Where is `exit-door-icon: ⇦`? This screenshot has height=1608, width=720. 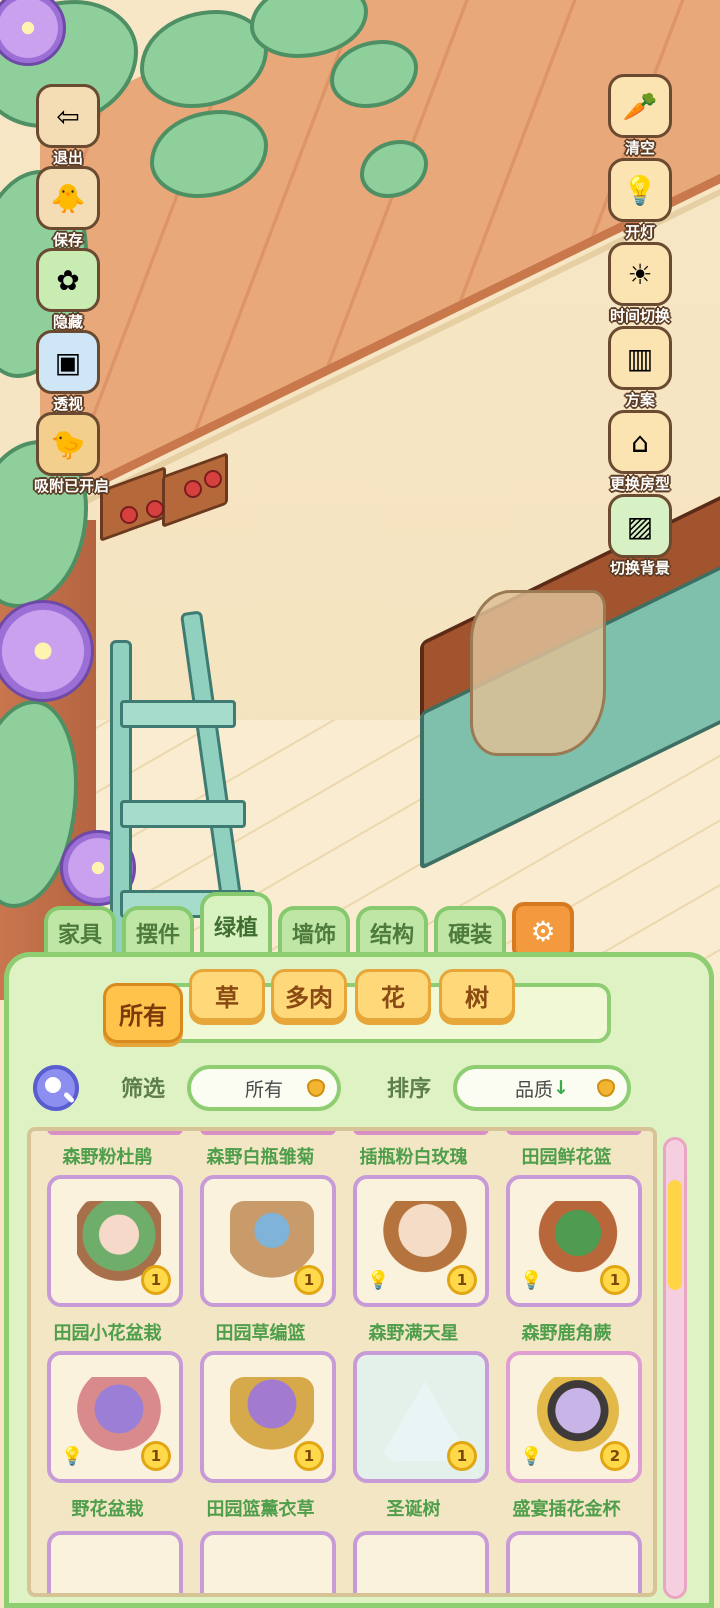
exit-door-icon: ⇦ is located at coordinates (68, 116).